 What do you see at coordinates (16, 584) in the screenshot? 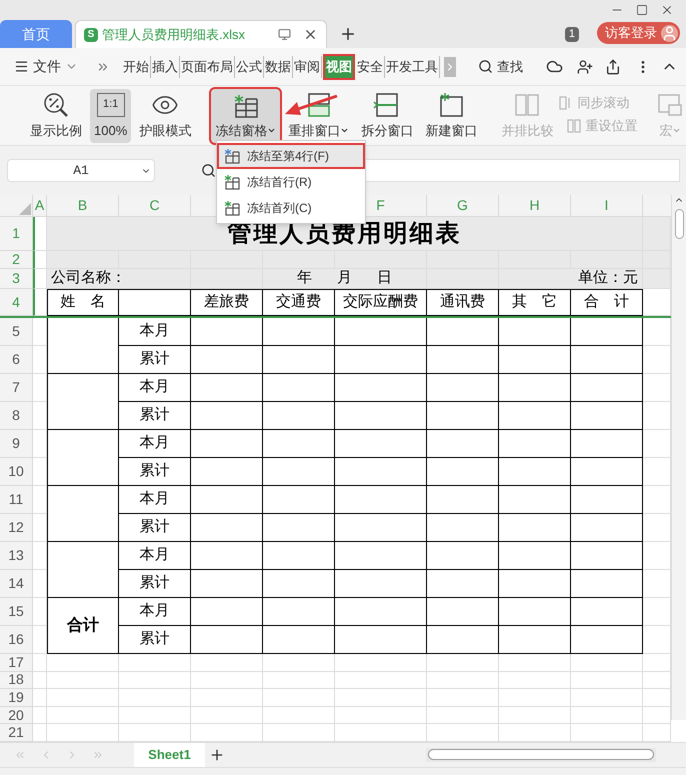
I see `row-header: 14` at bounding box center [16, 584].